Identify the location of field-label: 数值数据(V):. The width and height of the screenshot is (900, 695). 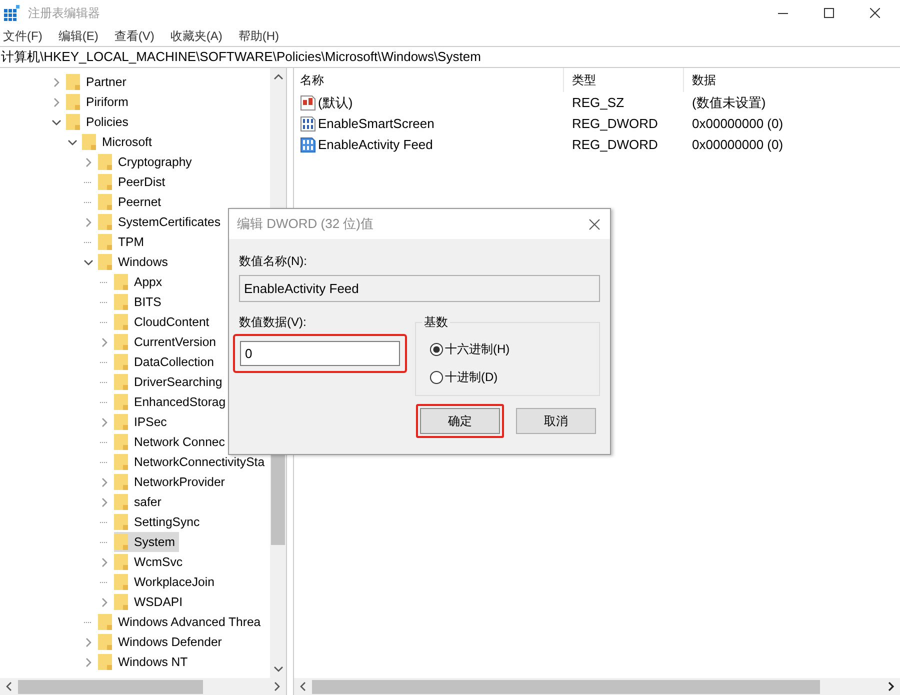
(273, 322).